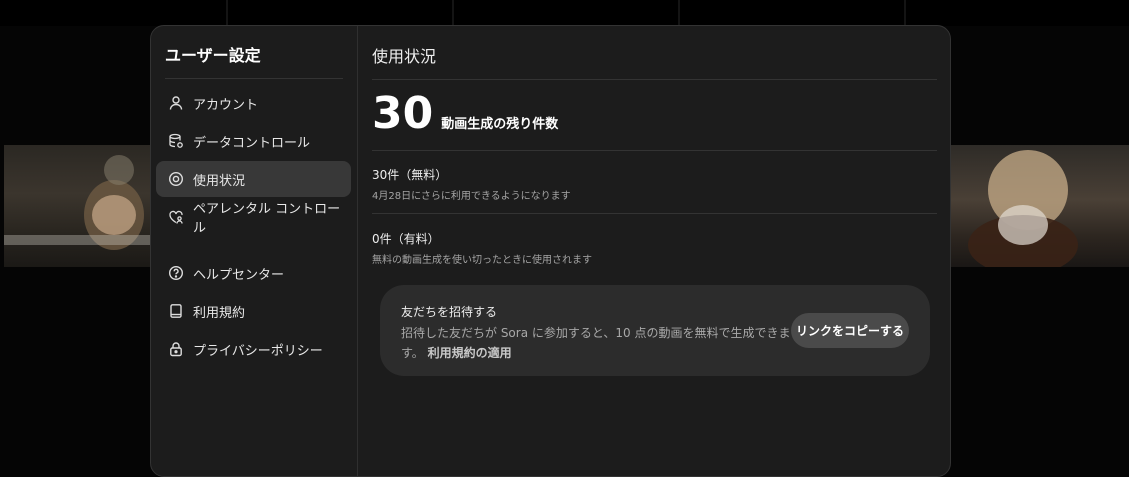 The height and width of the screenshot is (477, 1129). I want to click on lock-icon, so click(176, 349).